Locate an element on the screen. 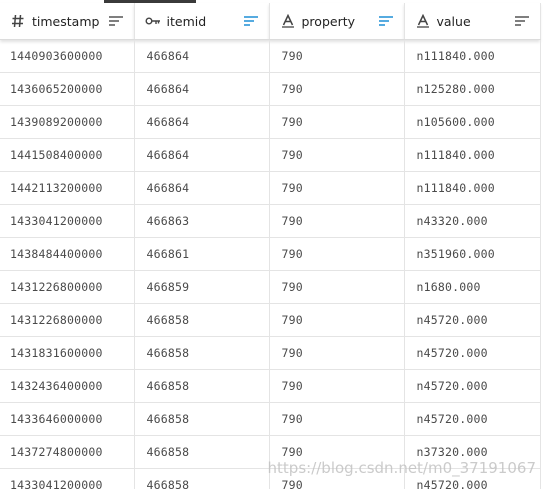  cell-timestamp: 1432436400000 is located at coordinates (67, 386).